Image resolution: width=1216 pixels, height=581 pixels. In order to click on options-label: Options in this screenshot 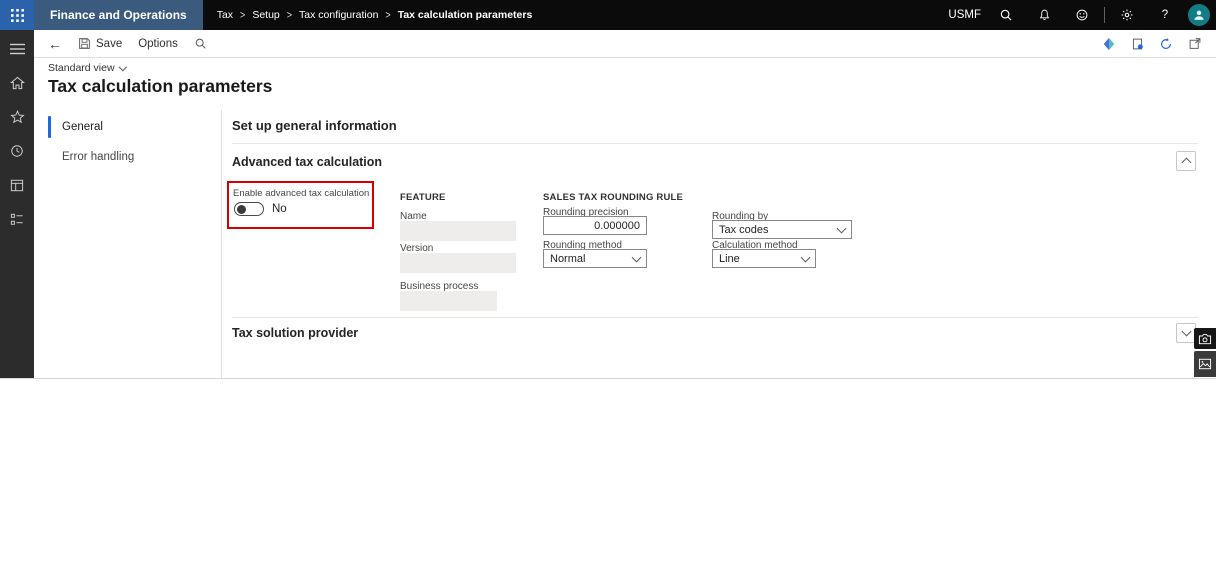, I will do `click(158, 43)`.